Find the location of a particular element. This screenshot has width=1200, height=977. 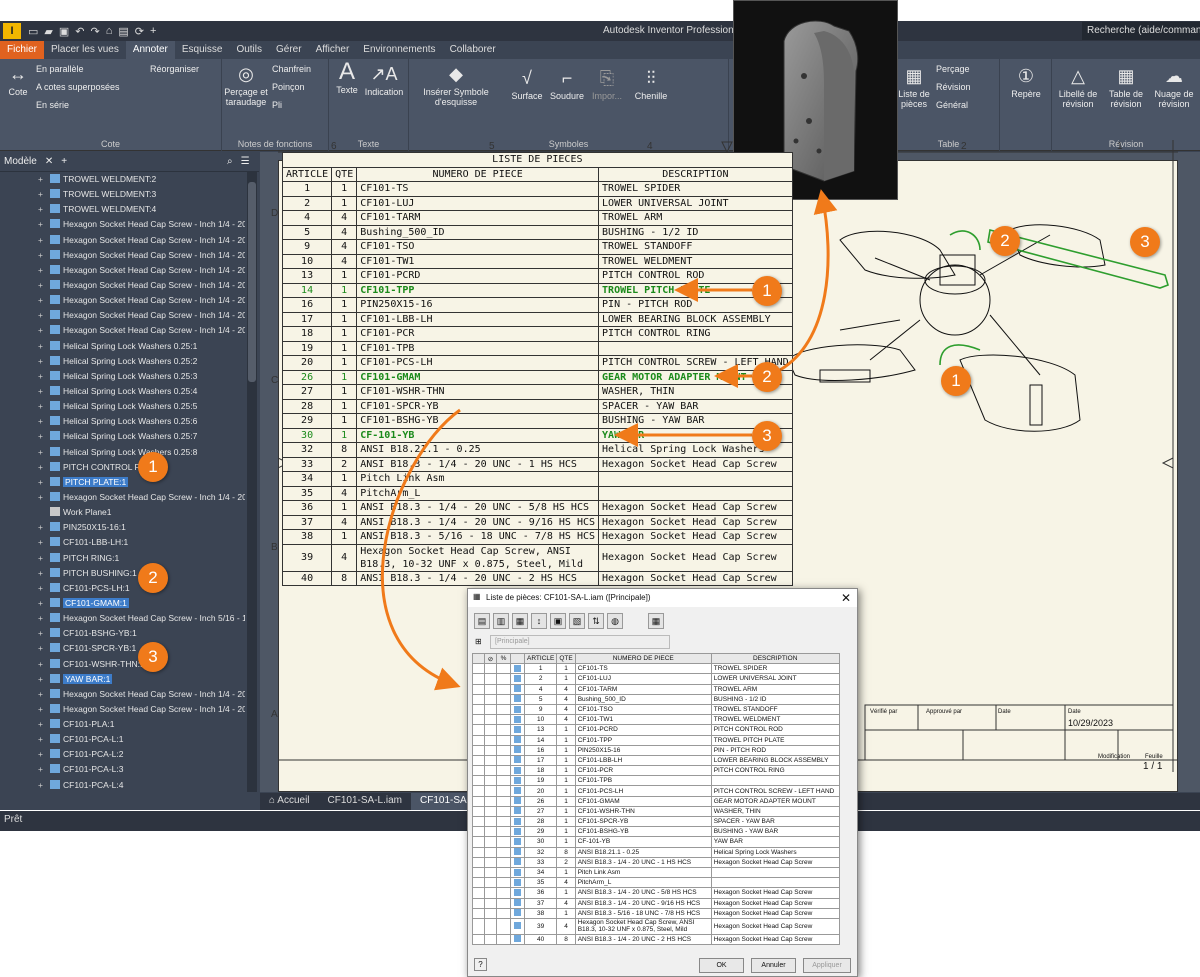

dialog-cell: CF101-PCS-LH is located at coordinates (643, 791).